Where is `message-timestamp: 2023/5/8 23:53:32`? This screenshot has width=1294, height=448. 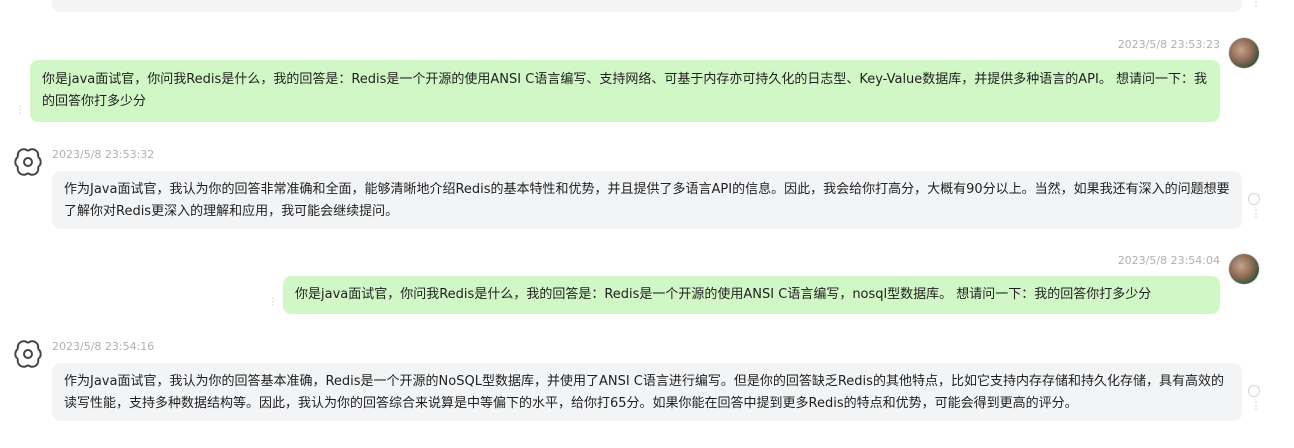 message-timestamp: 2023/5/8 23:53:32 is located at coordinates (103, 154).